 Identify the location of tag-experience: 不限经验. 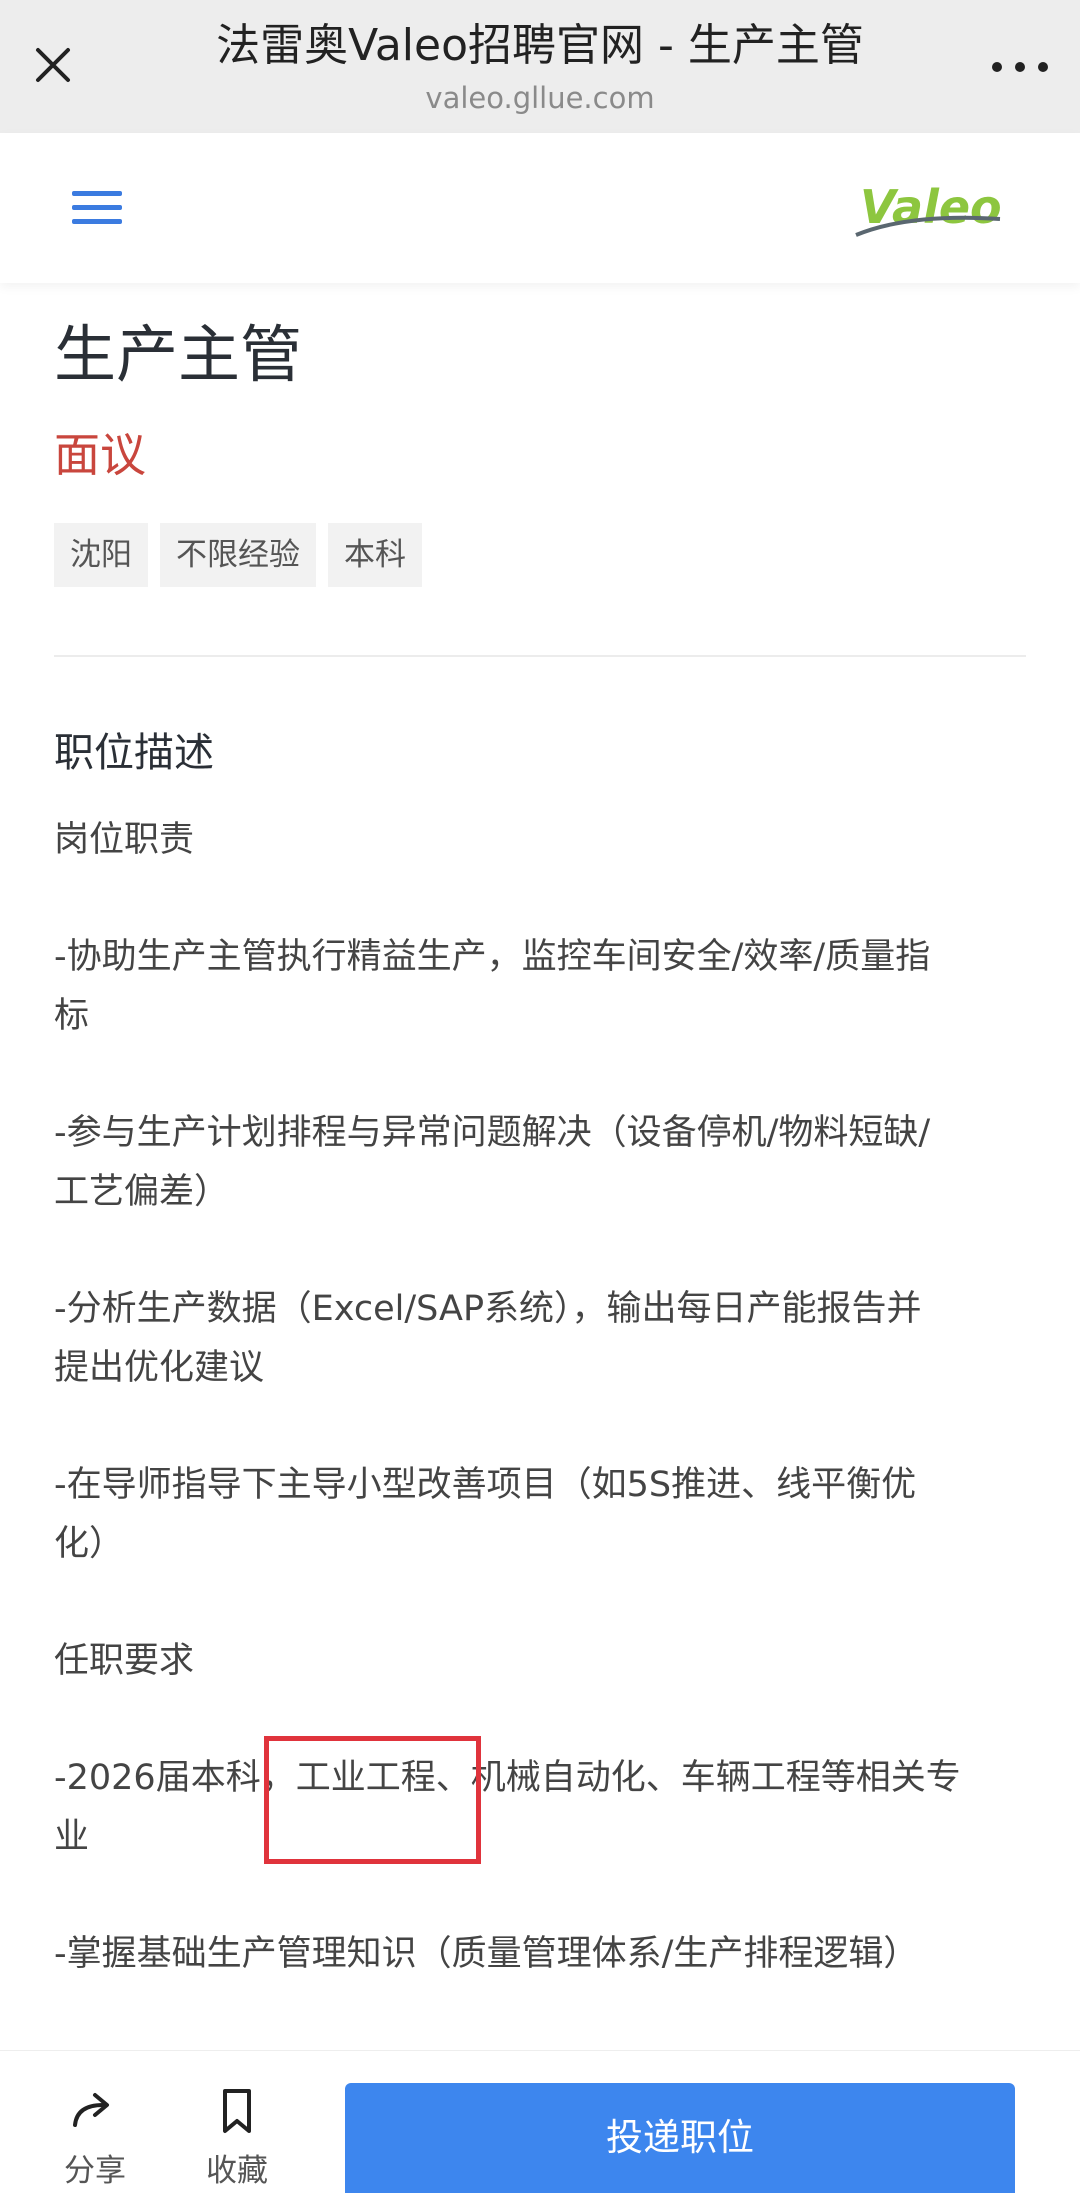
(238, 555).